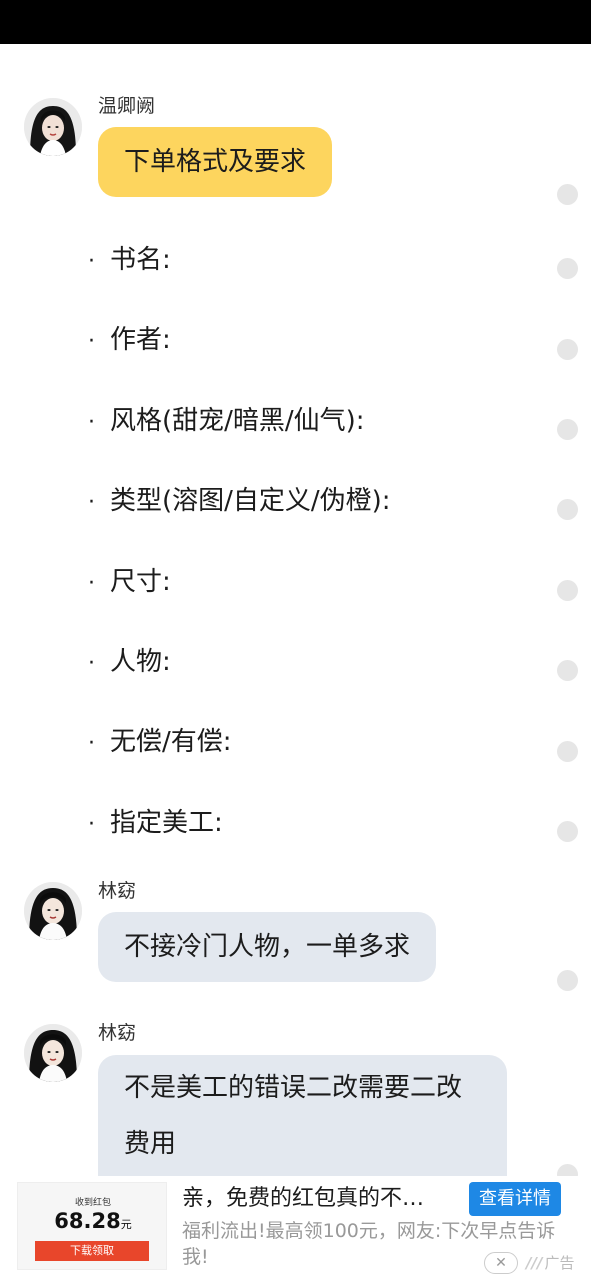 This screenshot has height=1280, width=591. I want to click on message-text: 下单格式及要求, so click(215, 162).